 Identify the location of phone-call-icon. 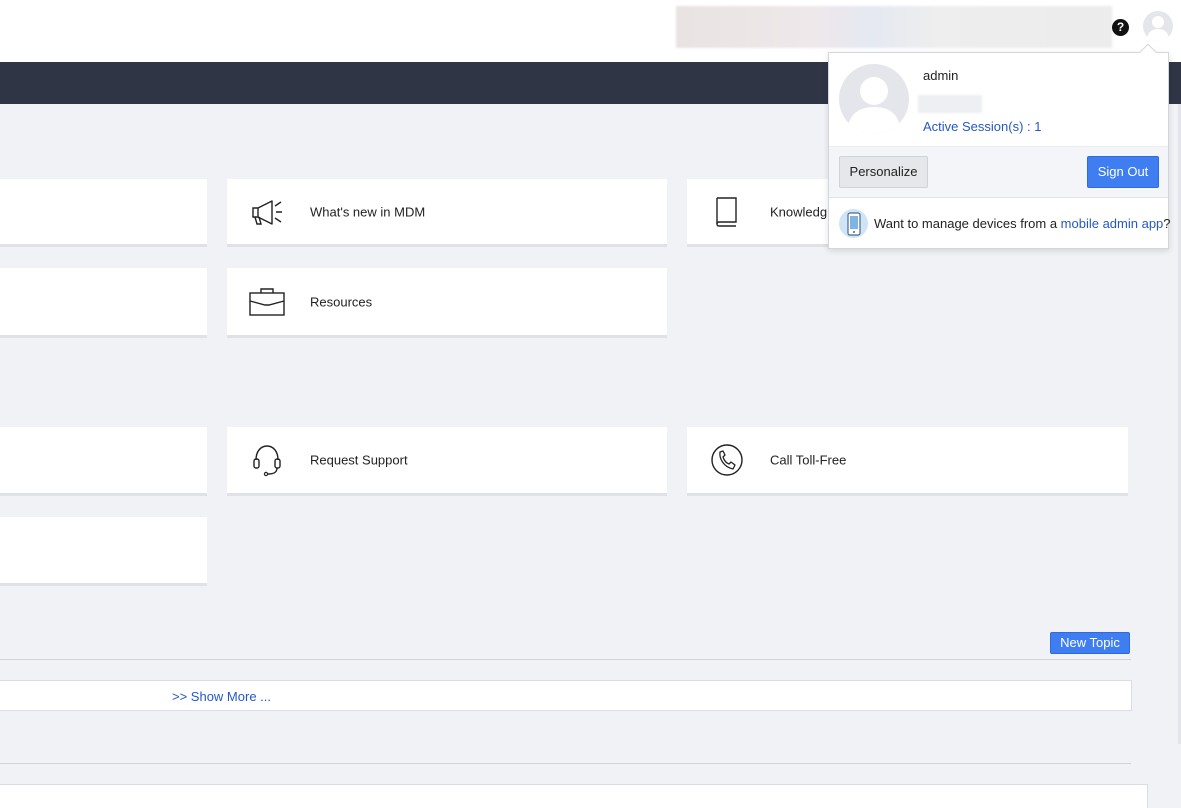
(727, 460).